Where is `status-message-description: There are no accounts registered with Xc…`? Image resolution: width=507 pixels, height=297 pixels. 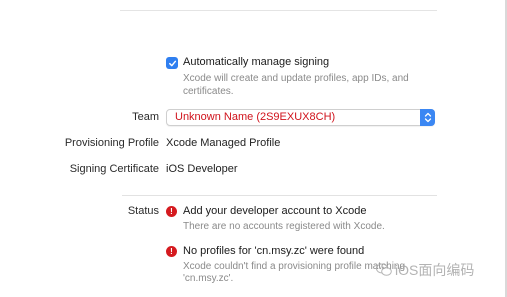 status-message-description: There are no accounts registered with Xc… is located at coordinates (284, 226).